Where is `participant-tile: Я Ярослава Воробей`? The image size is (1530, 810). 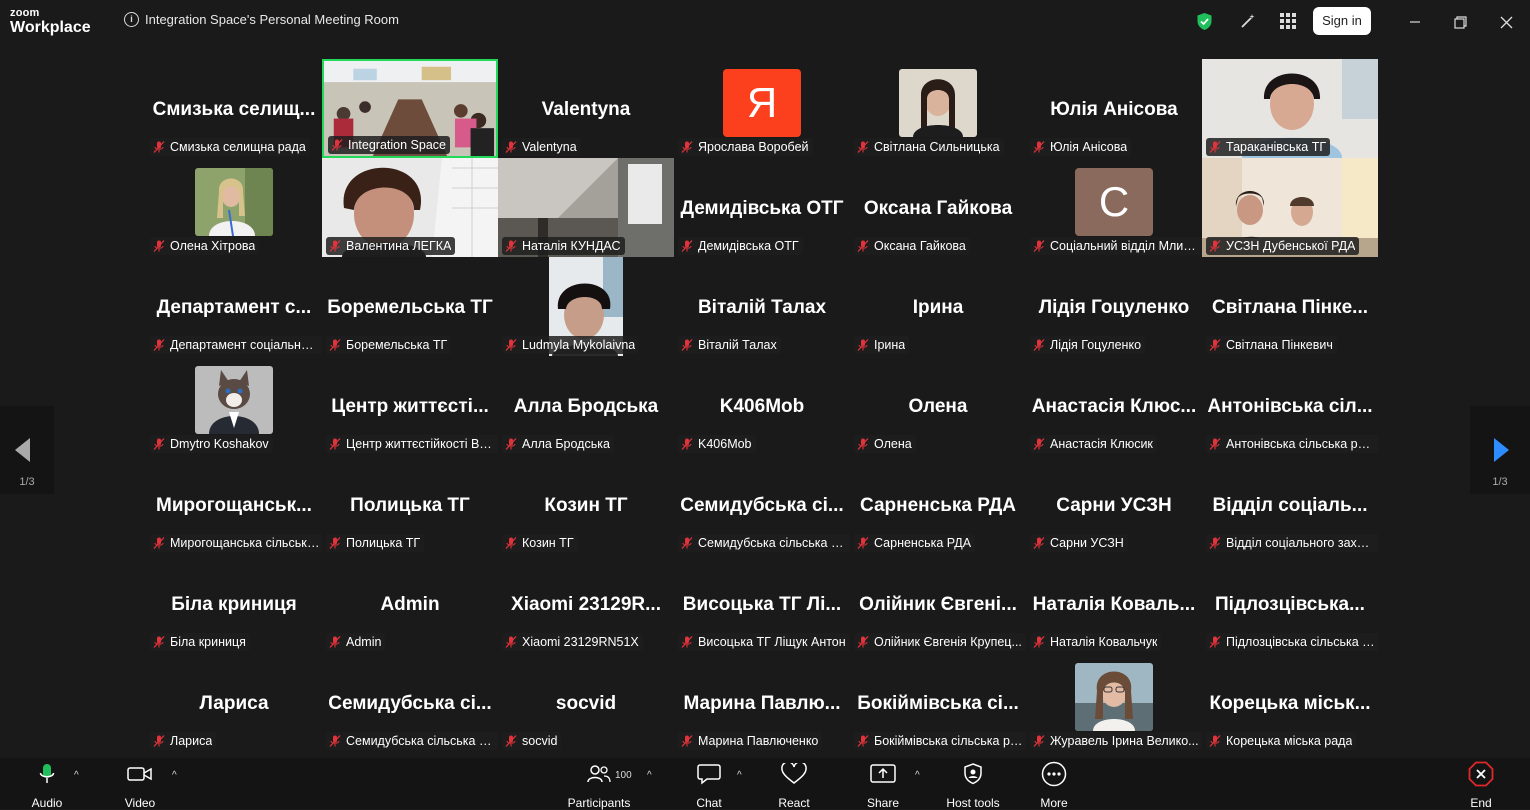 participant-tile: Я Ярослава Воробей is located at coordinates (762, 108).